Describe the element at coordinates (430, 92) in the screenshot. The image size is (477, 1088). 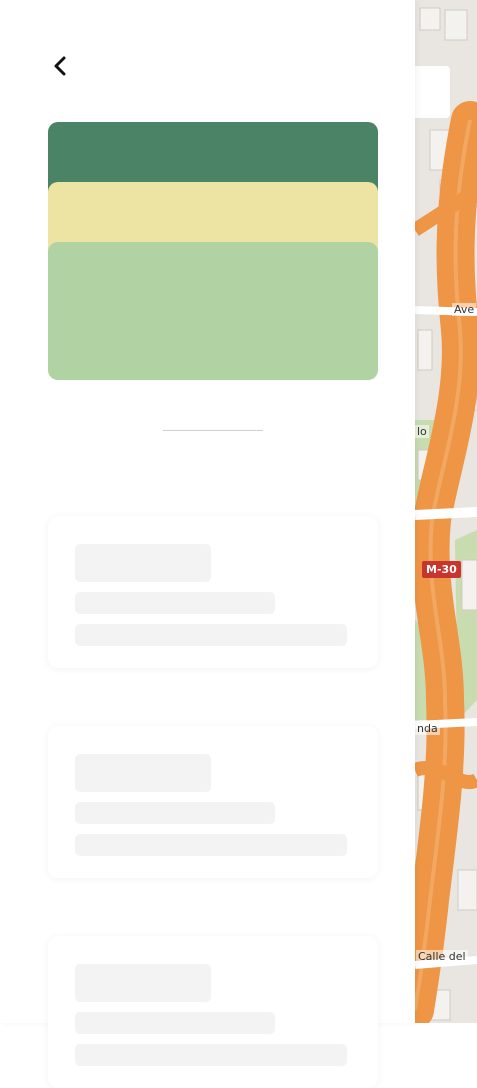
I see `map-control-chip` at that location.